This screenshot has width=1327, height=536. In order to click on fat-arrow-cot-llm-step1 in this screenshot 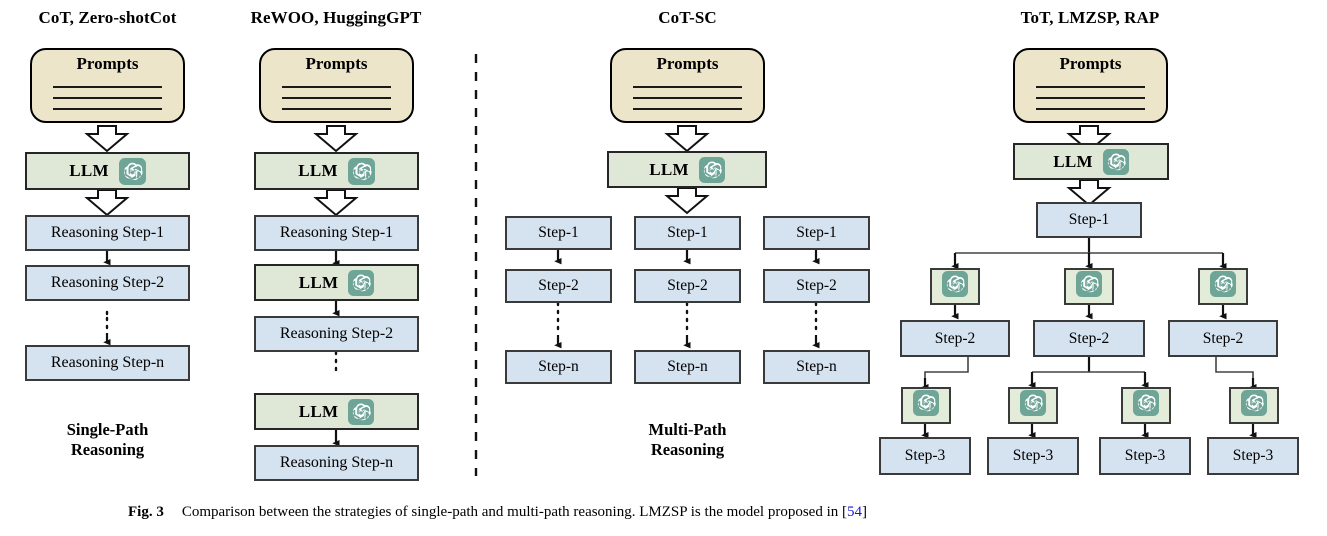, I will do `click(107, 203)`.